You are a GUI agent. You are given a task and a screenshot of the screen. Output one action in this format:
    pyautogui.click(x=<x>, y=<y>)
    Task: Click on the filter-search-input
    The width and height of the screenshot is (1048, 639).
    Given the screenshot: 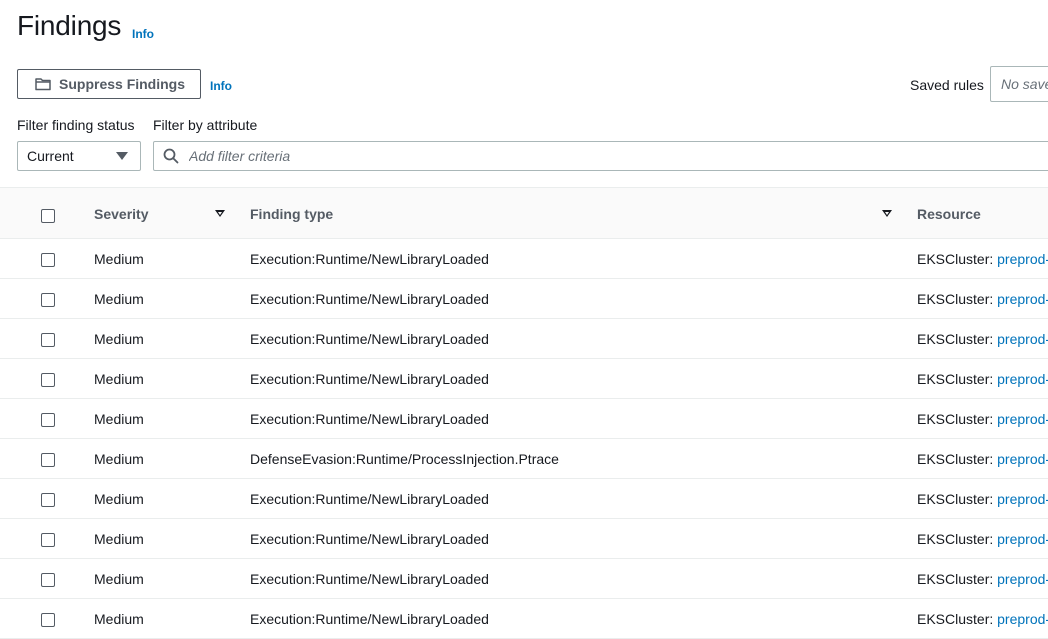 What is the action you would take?
    pyautogui.click(x=539, y=156)
    